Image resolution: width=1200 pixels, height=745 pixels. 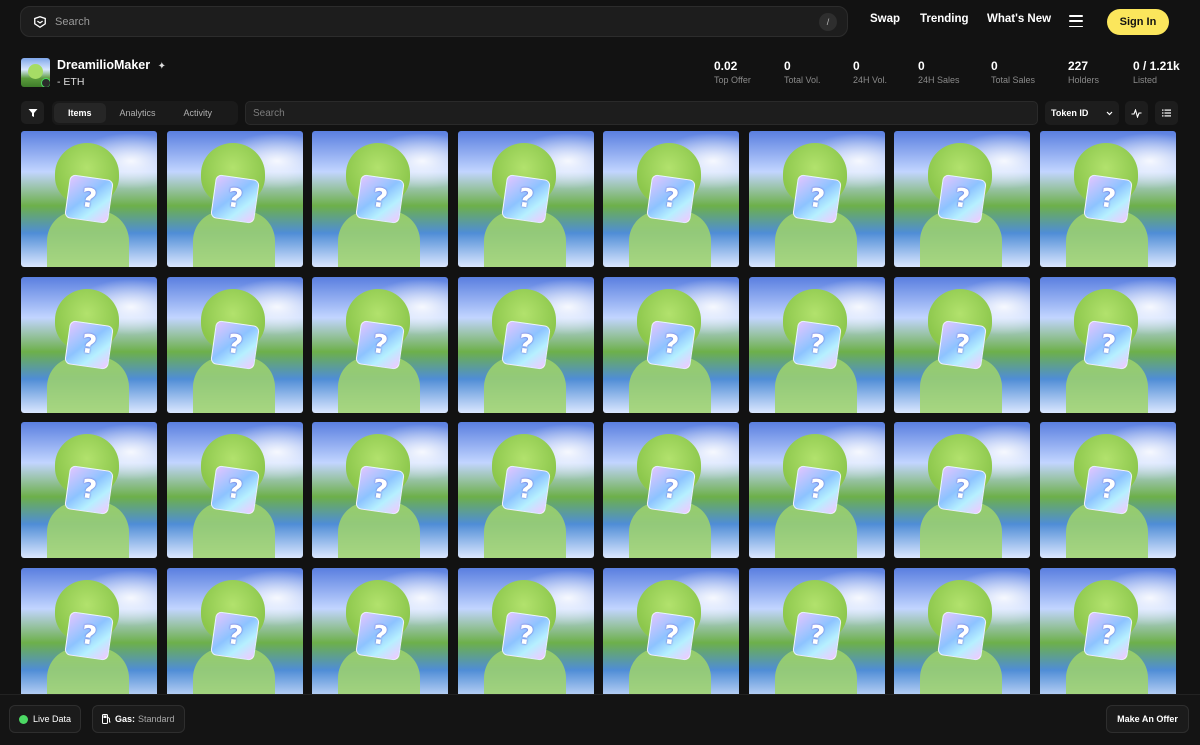 What do you see at coordinates (1145, 80) in the screenshot?
I see `stat-label: Listed` at bounding box center [1145, 80].